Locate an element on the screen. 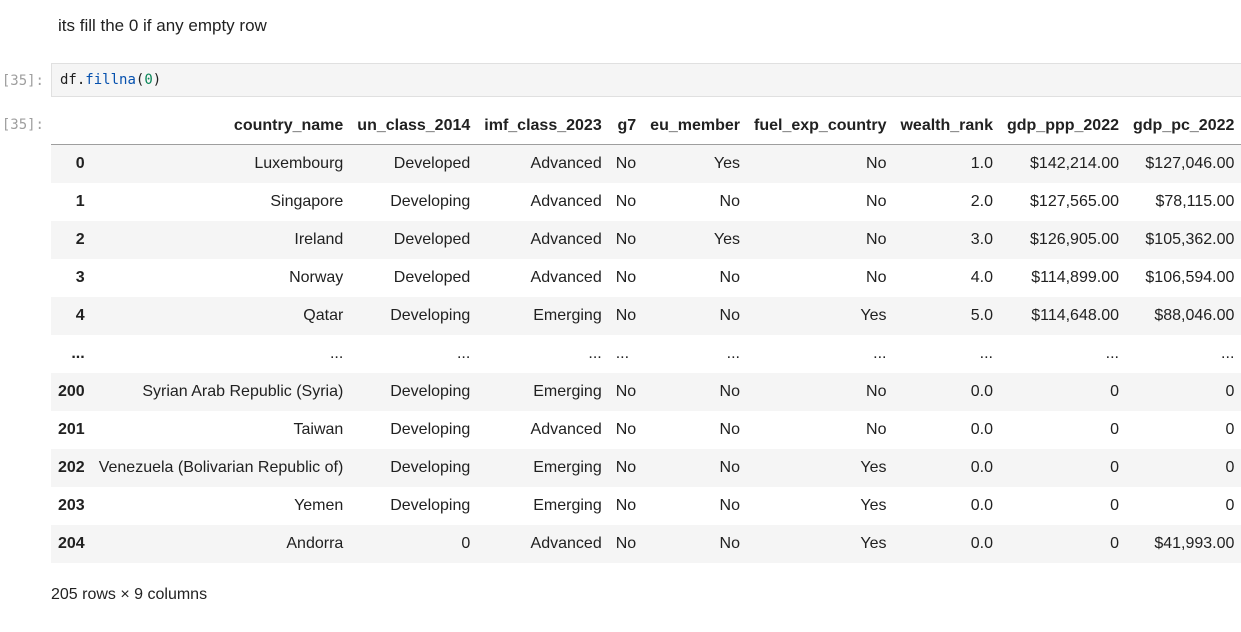 This screenshot has height=632, width=1241. row-index: 203 is located at coordinates (71, 505).